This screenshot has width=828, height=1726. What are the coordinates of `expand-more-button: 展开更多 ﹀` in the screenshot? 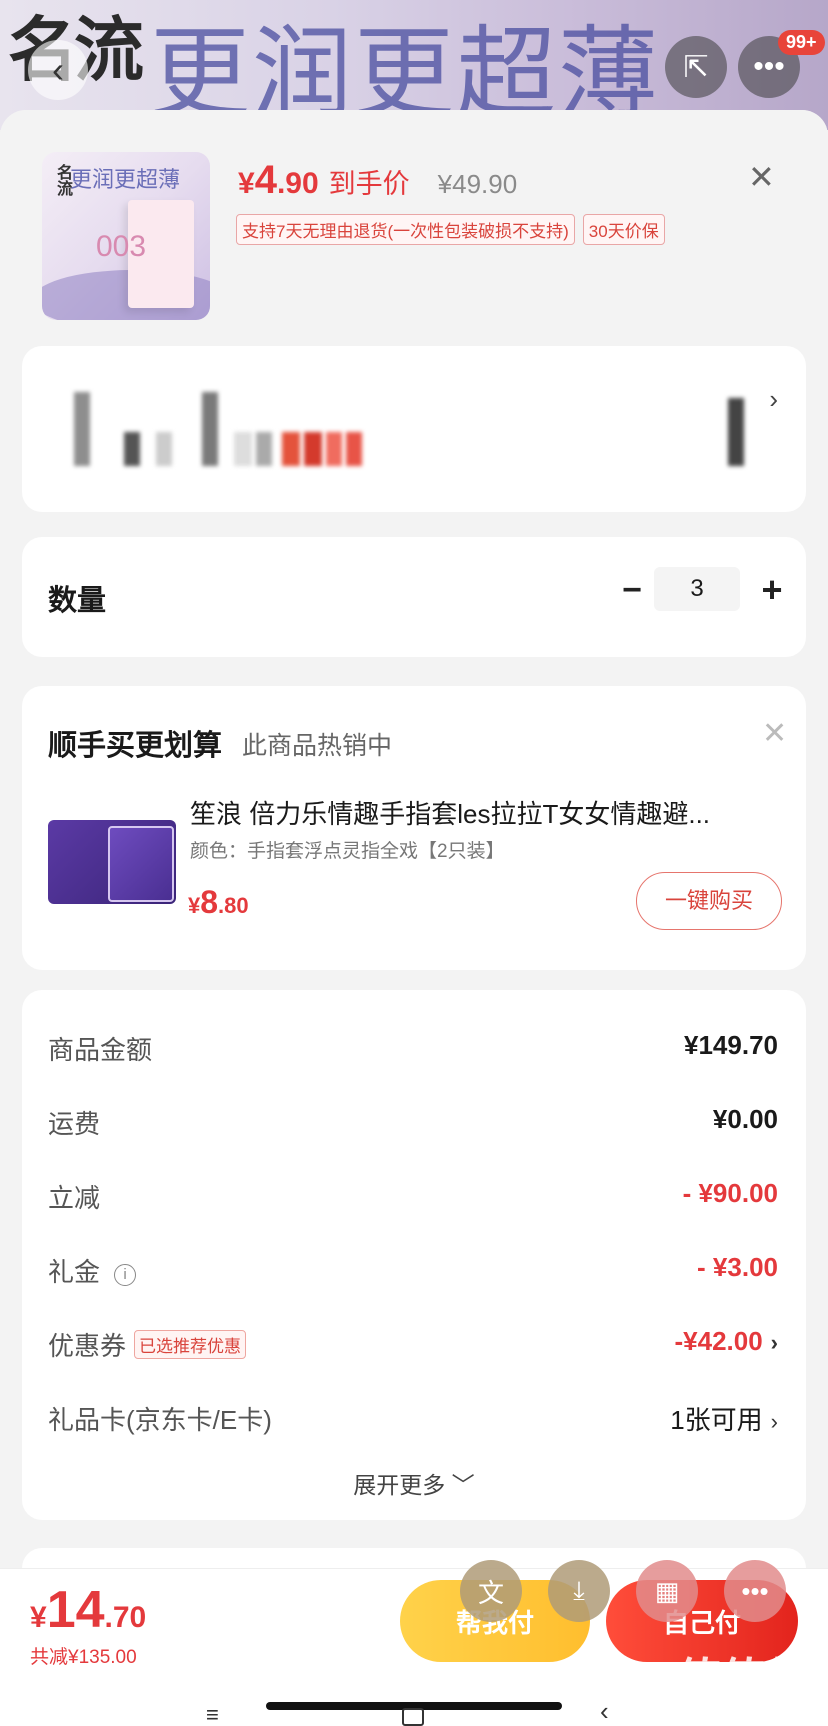 It's located at (414, 1483).